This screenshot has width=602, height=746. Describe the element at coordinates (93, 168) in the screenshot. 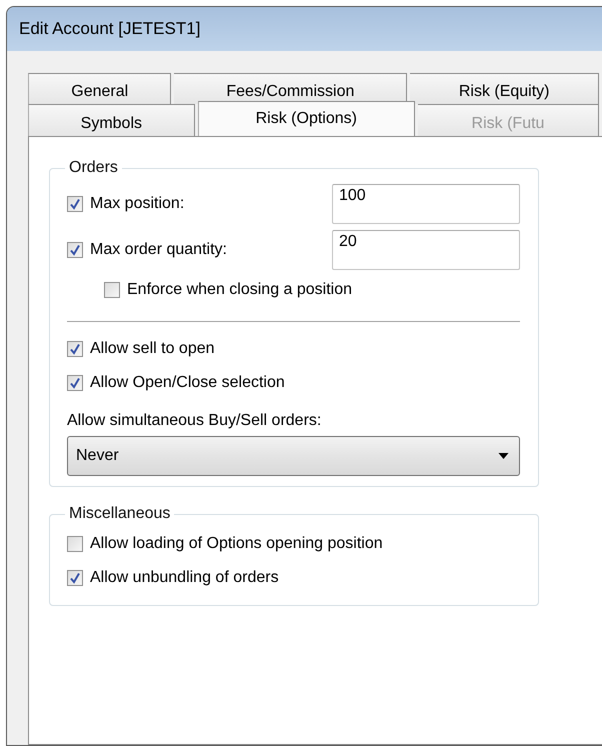

I see `group-title: Orders` at that location.